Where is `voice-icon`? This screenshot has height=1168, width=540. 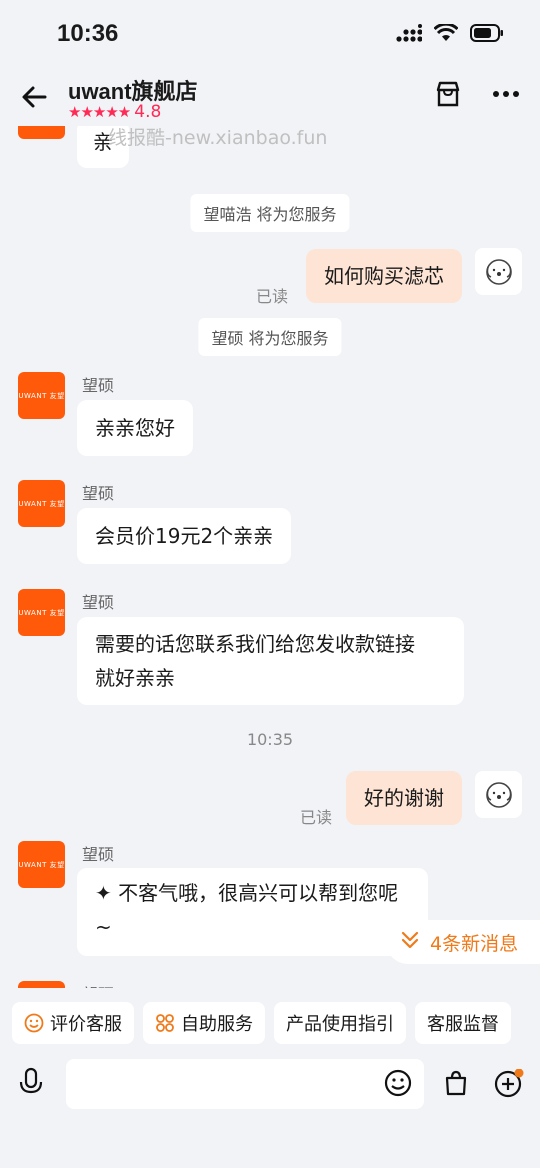 voice-icon is located at coordinates (31, 1084).